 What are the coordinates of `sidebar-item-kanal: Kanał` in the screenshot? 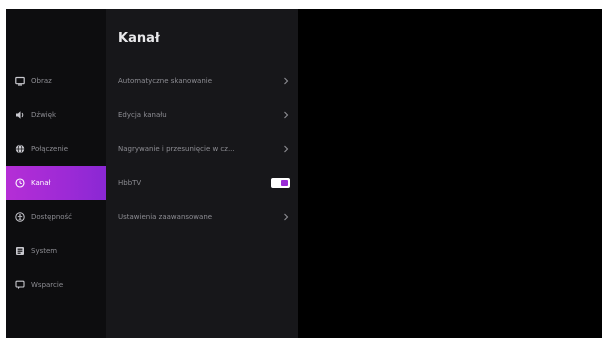 It's located at (56, 183).